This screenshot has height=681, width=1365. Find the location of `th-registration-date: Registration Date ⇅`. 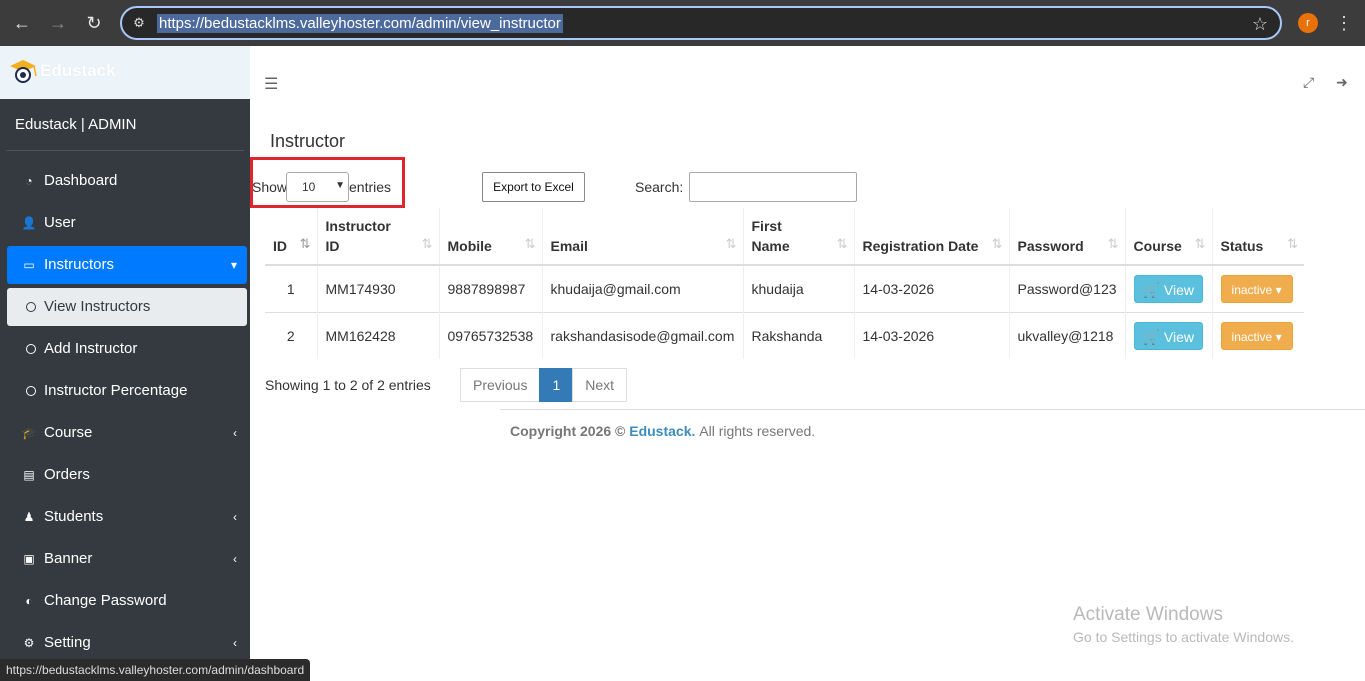

th-registration-date: Registration Date ⇅ is located at coordinates (931, 237).